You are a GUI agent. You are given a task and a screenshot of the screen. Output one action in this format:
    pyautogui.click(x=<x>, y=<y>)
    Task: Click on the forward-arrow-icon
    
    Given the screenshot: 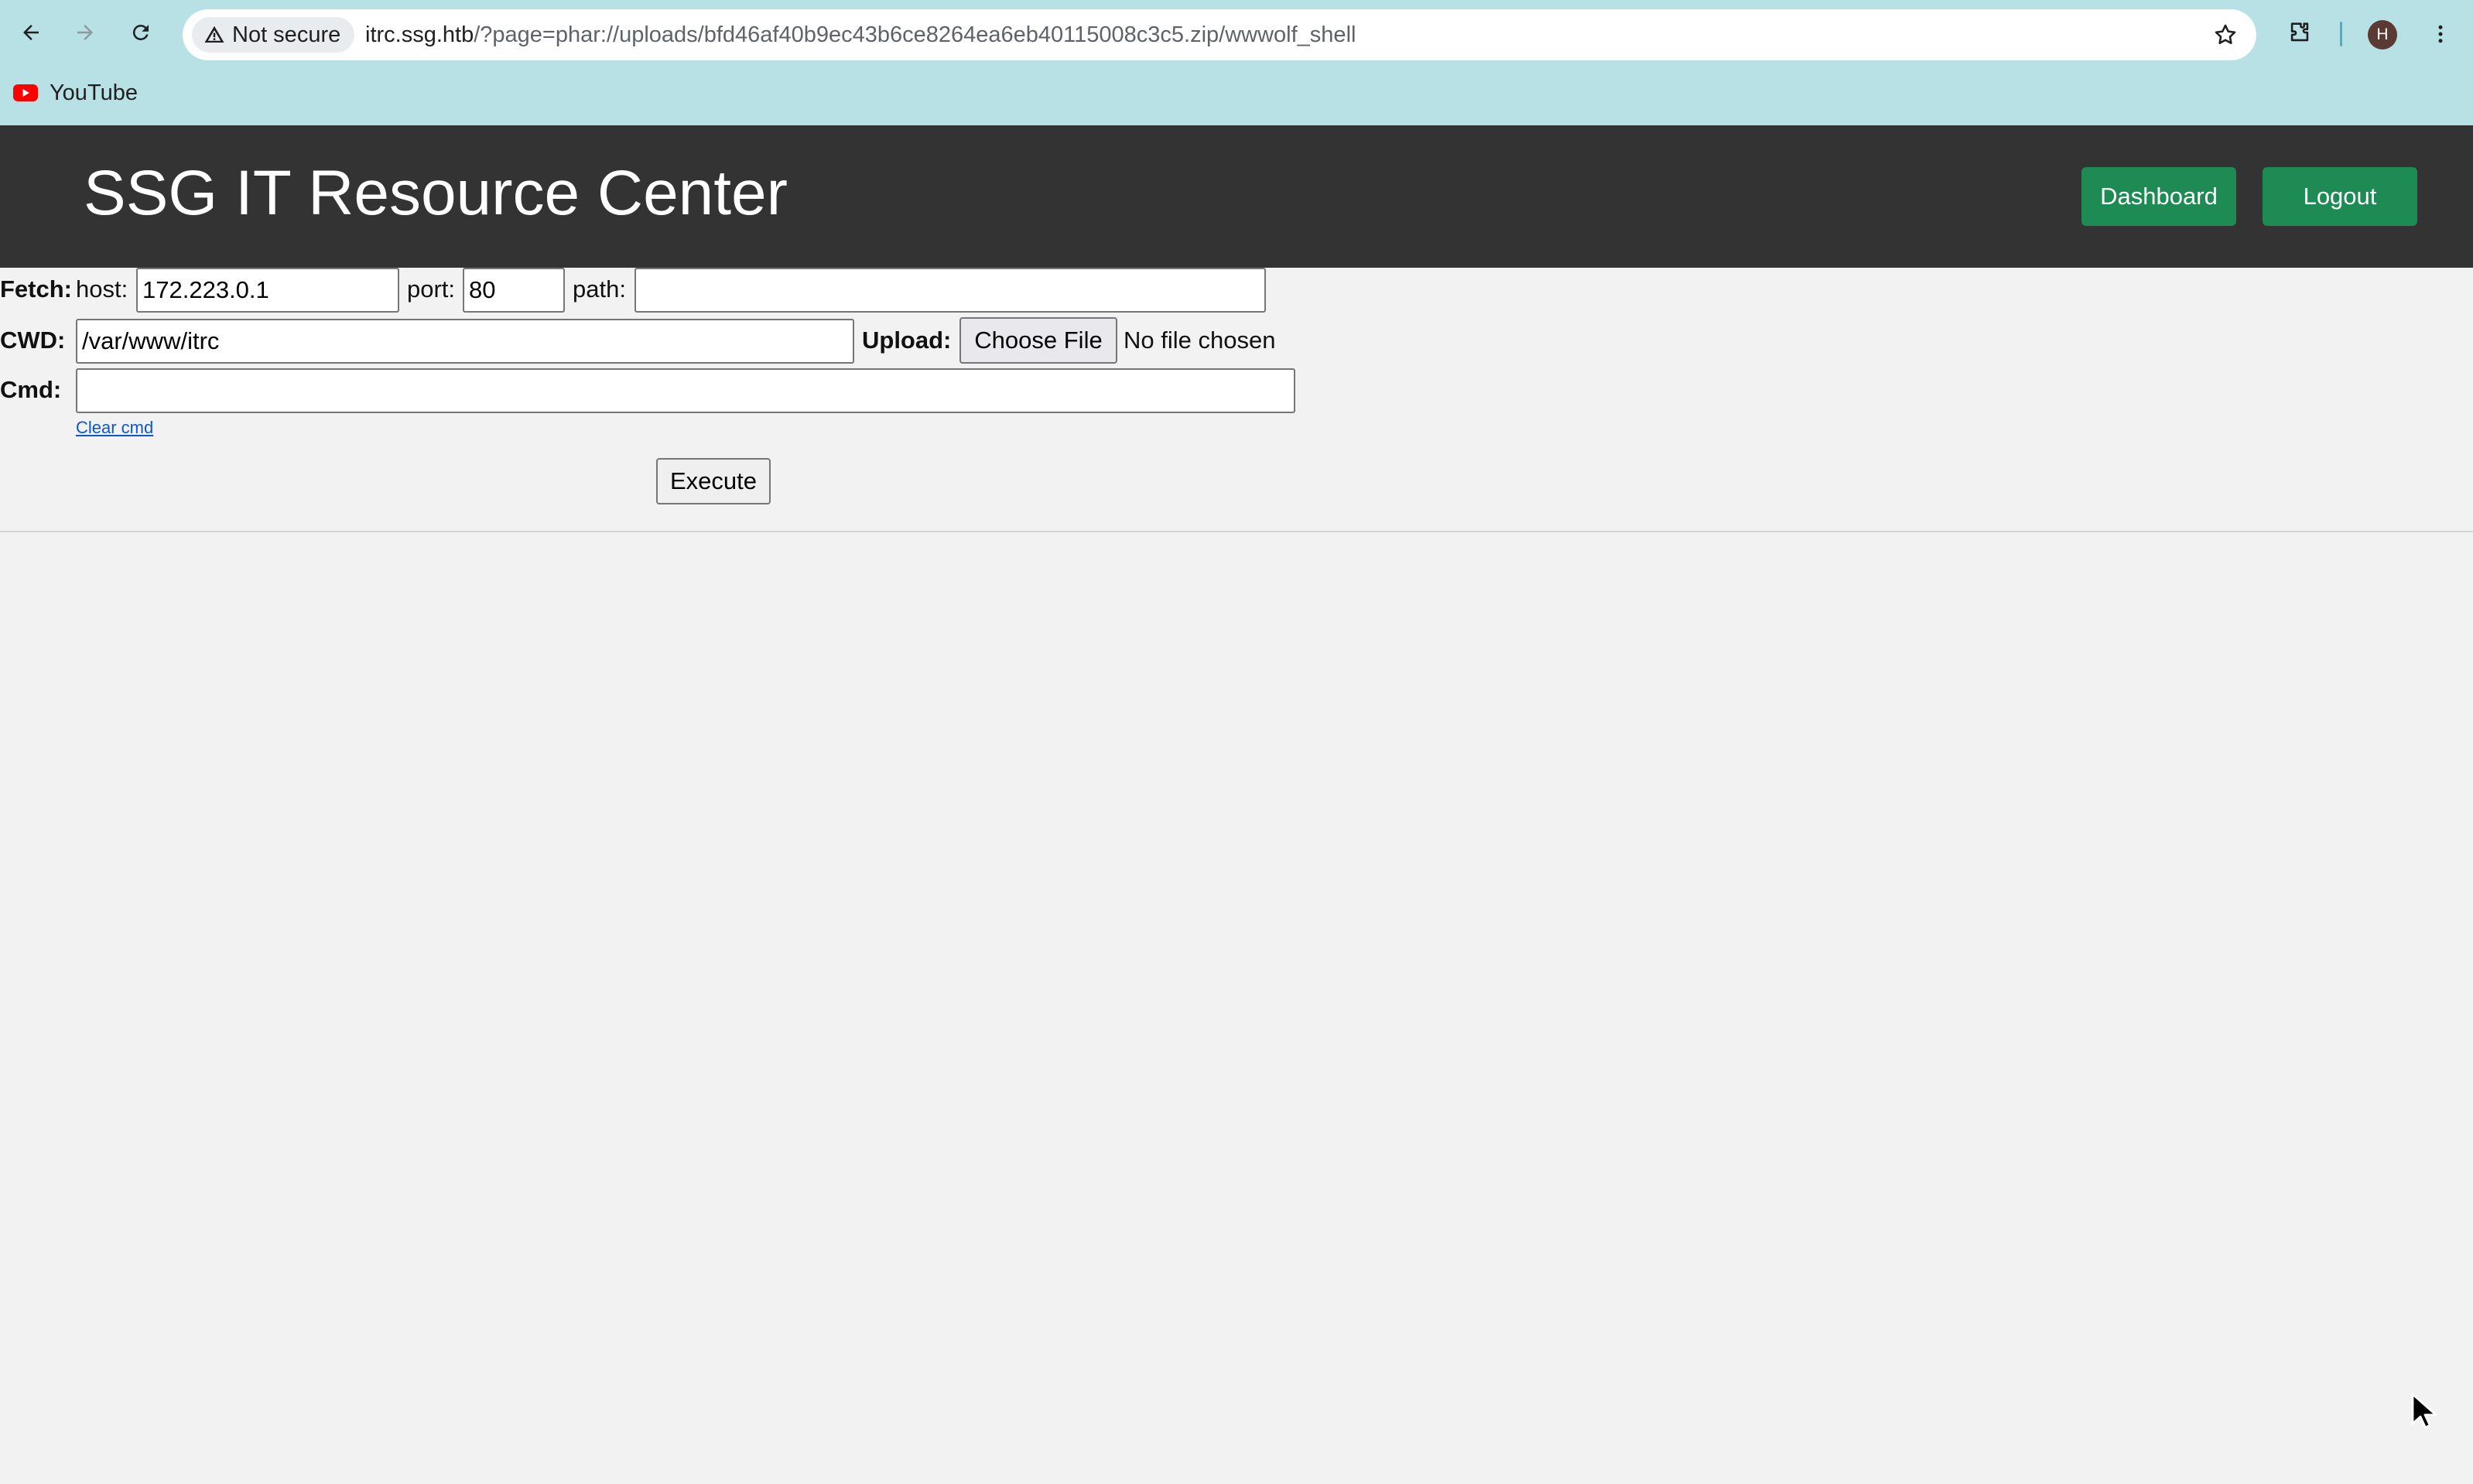 What is the action you would take?
    pyautogui.click(x=85, y=32)
    